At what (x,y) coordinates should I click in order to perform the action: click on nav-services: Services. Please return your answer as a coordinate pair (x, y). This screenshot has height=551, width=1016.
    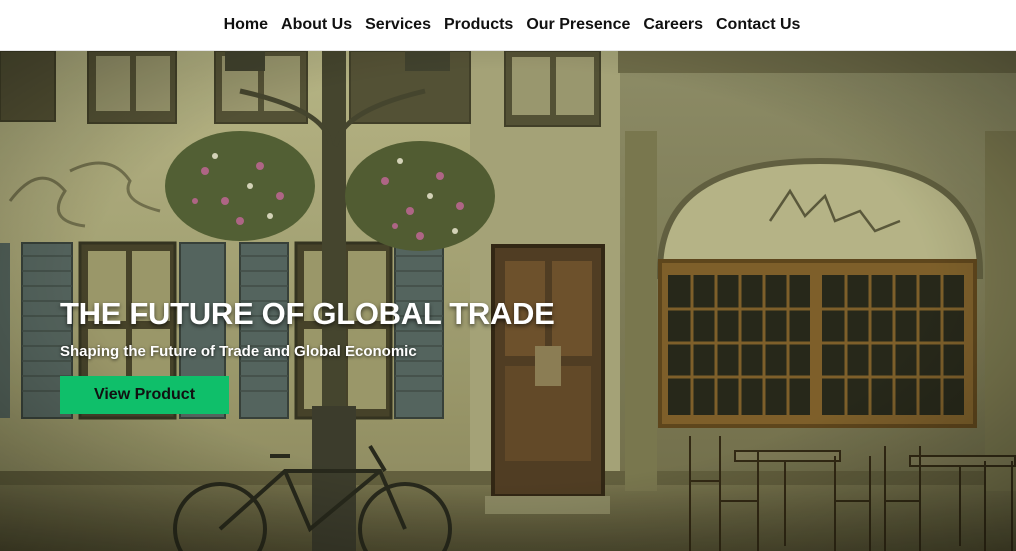
    Looking at the image, I should click on (398, 25).